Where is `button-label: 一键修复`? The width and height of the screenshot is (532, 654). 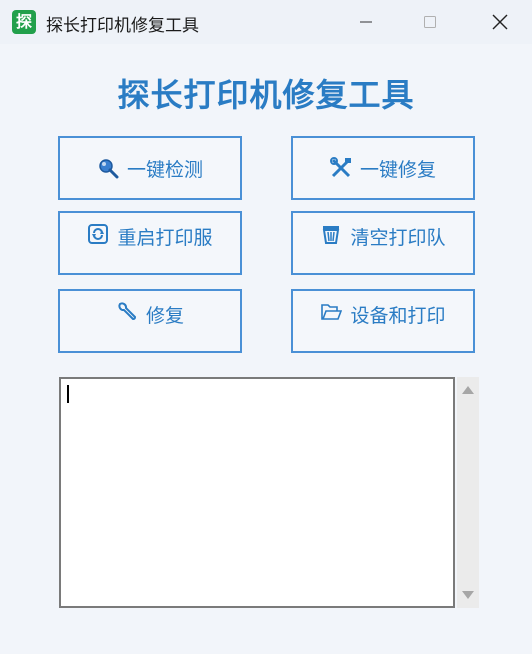
button-label: 一键修复 is located at coordinates (397, 169).